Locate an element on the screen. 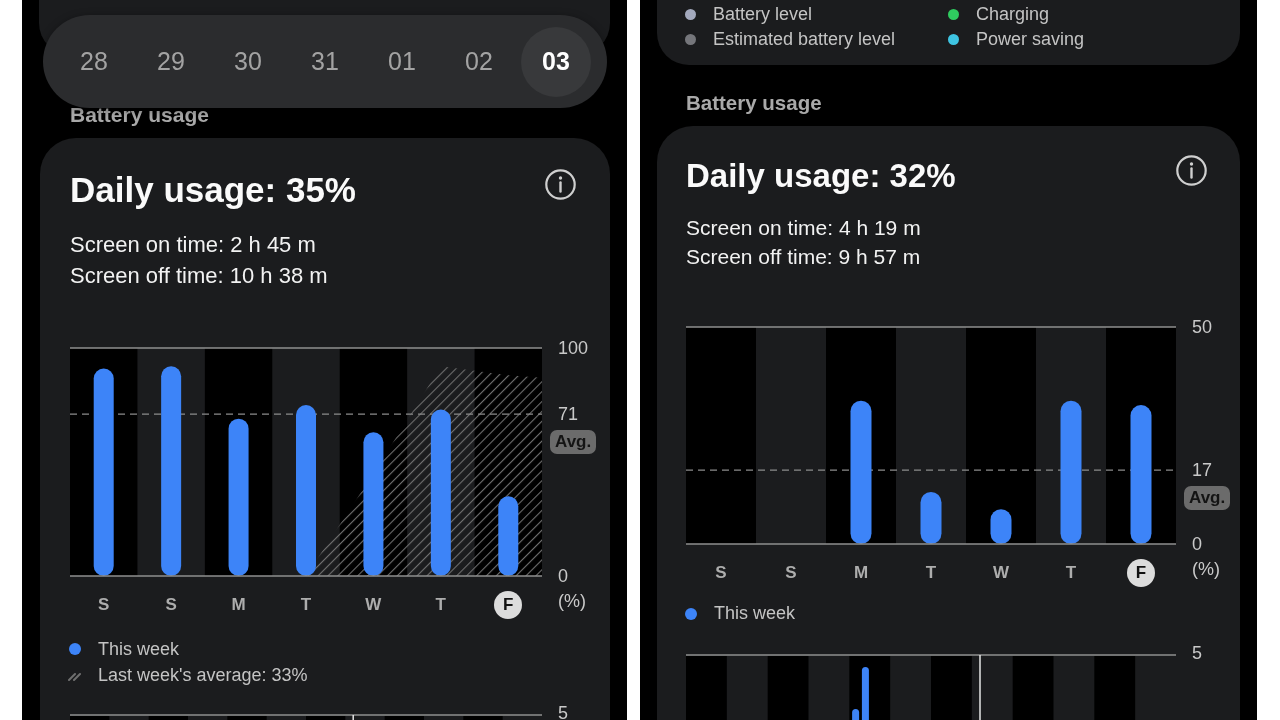 Image resolution: width=1280 pixels, height=720 pixels. axis-tick-label: 50 is located at coordinates (1202, 326).